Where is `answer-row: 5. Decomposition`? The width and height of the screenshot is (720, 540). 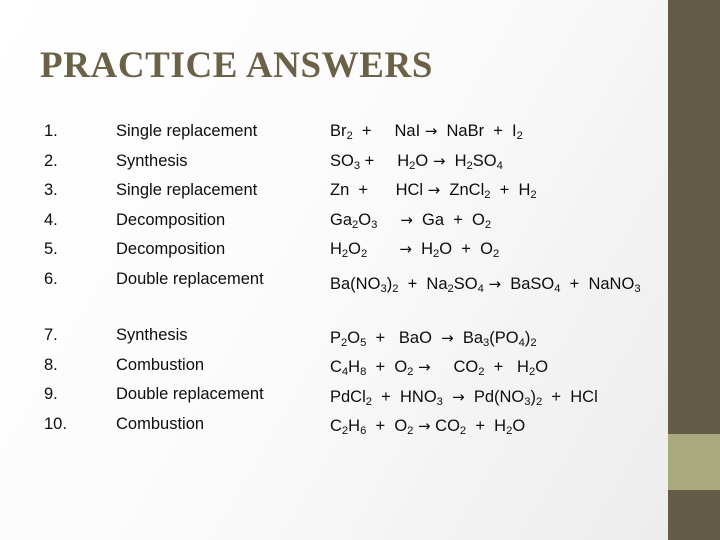
answer-row: 5. Decomposition is located at coordinates (184, 255).